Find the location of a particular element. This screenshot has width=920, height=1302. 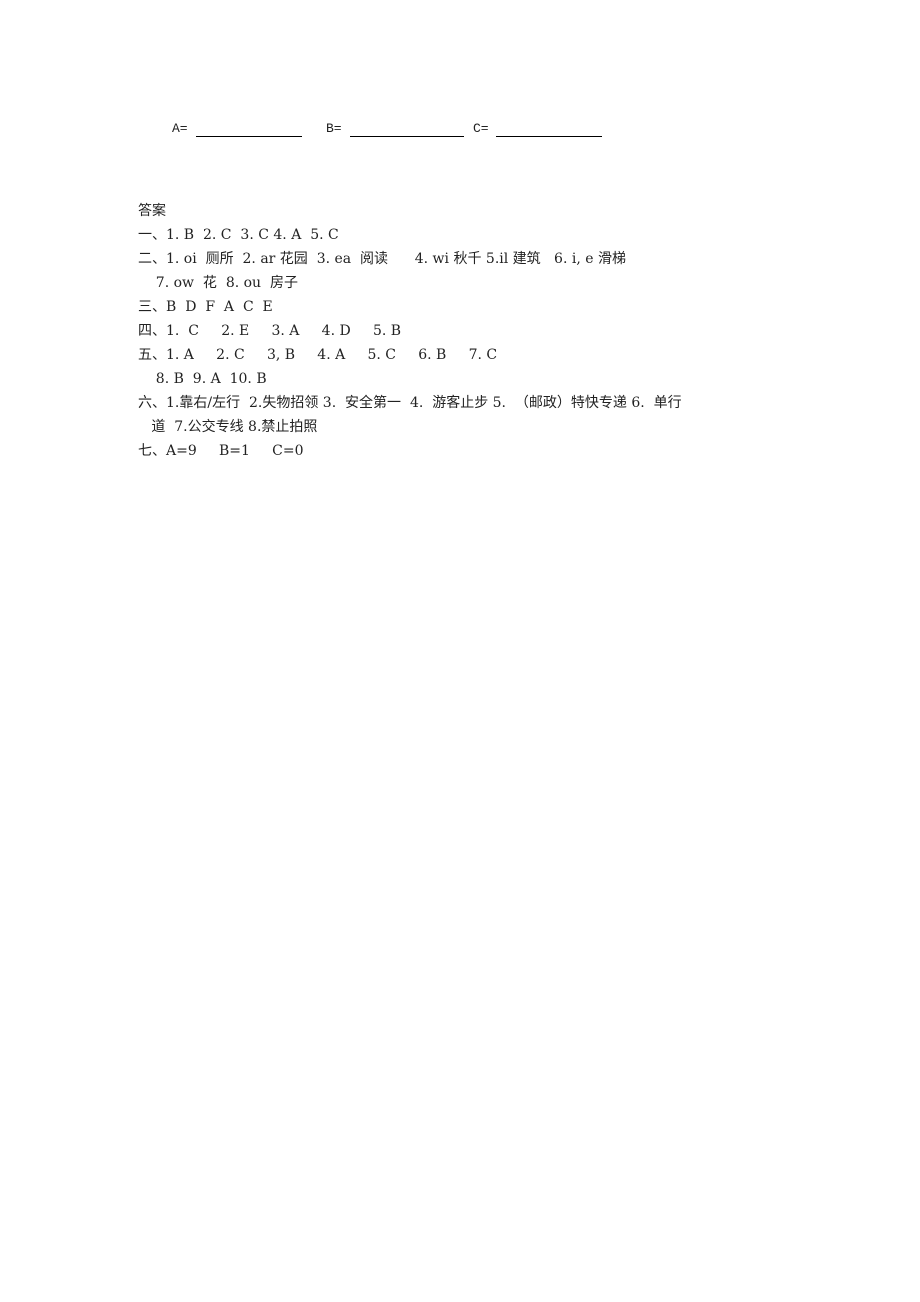

blank-b is located at coordinates (407, 136).